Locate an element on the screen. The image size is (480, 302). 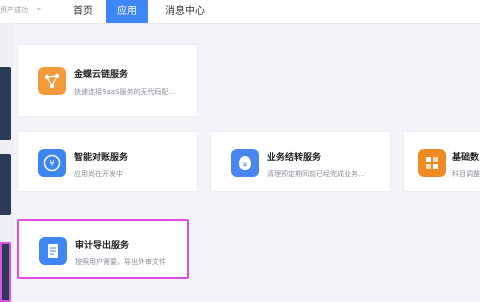
refresh-money-icon: ¥ is located at coordinates (52, 163).